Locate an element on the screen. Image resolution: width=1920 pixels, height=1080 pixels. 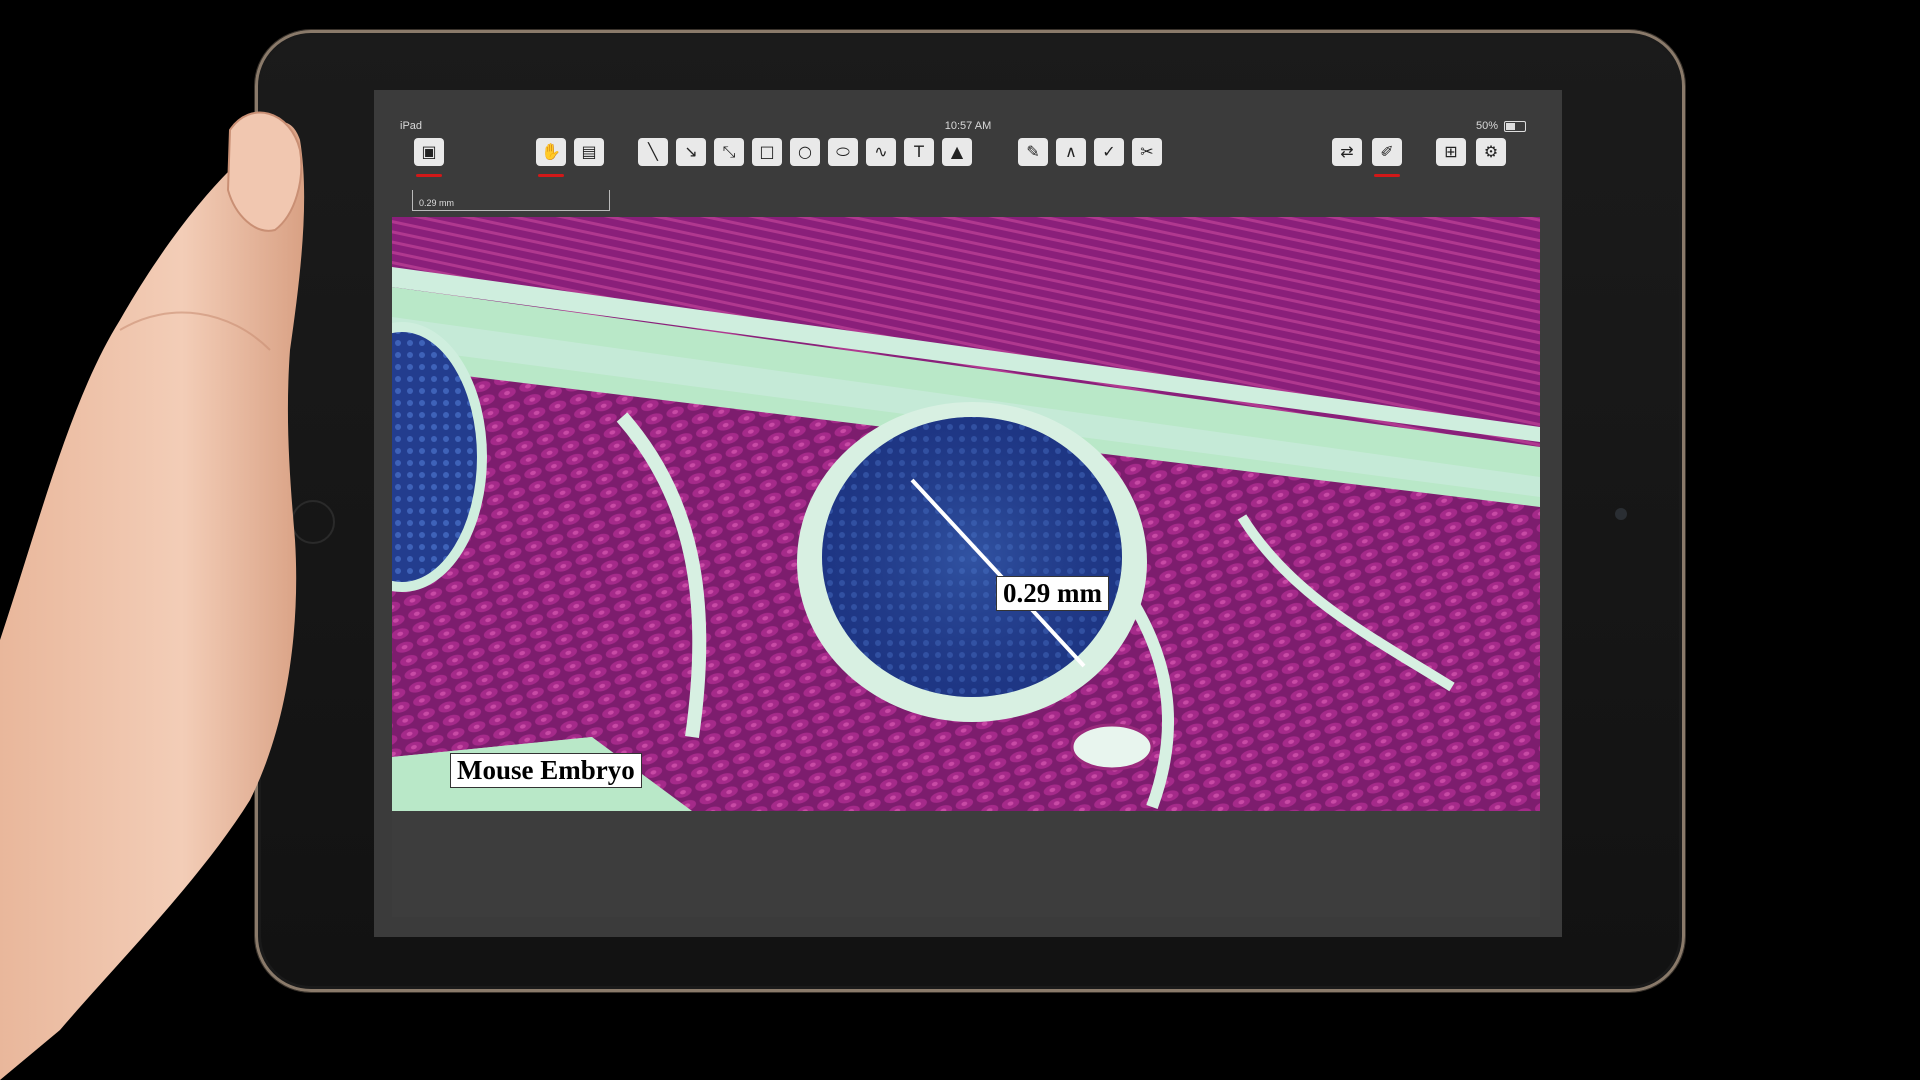
edit-note-tool-button: ✐ is located at coordinates (1387, 157).